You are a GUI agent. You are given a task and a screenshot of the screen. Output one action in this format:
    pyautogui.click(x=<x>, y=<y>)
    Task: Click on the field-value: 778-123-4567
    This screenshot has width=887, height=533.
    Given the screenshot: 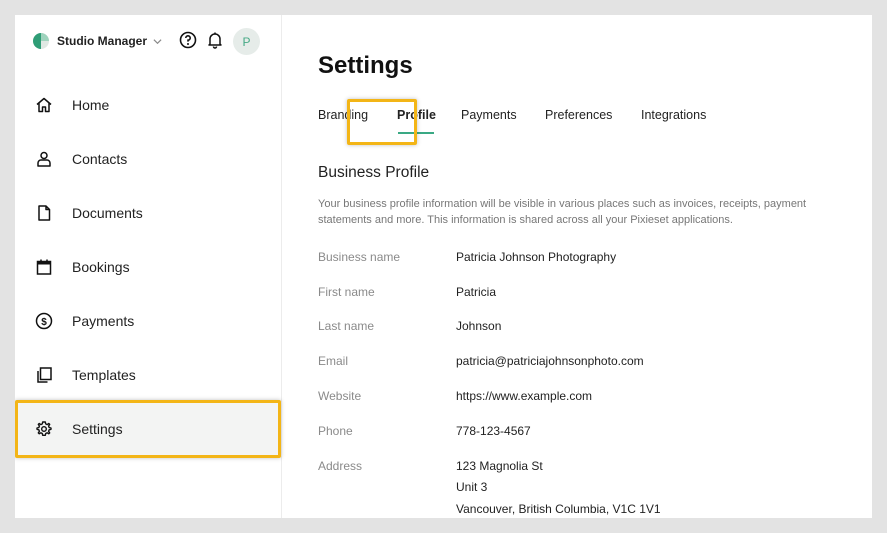 What is the action you would take?
    pyautogui.click(x=493, y=431)
    